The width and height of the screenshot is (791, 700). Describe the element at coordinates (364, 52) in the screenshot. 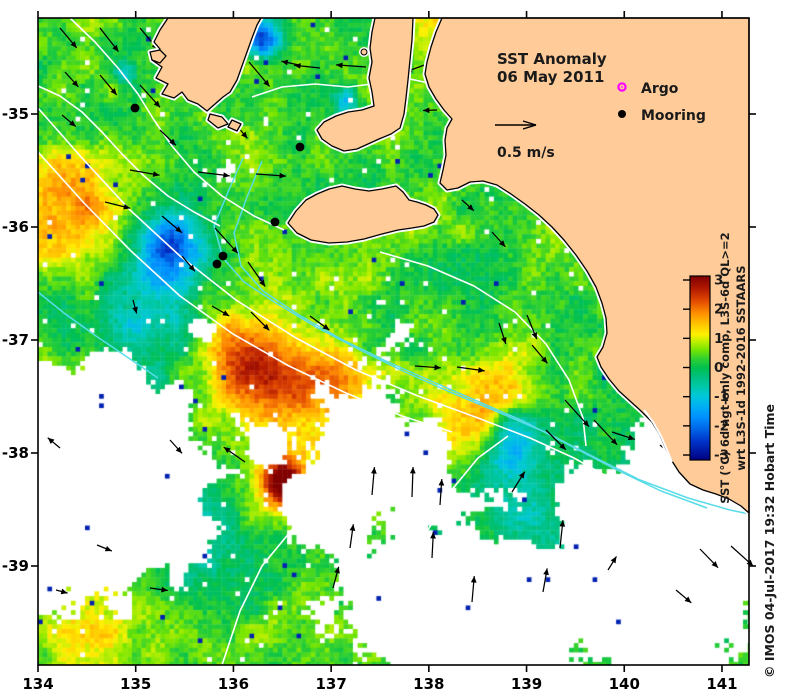

I see `islet` at that location.